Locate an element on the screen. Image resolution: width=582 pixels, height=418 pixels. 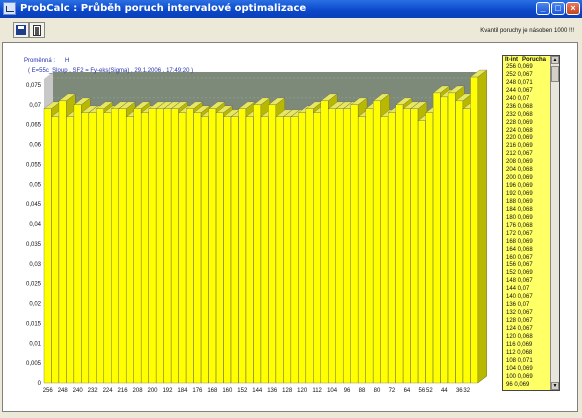
list-item: 180 0,069 is located at coordinates (527, 219).